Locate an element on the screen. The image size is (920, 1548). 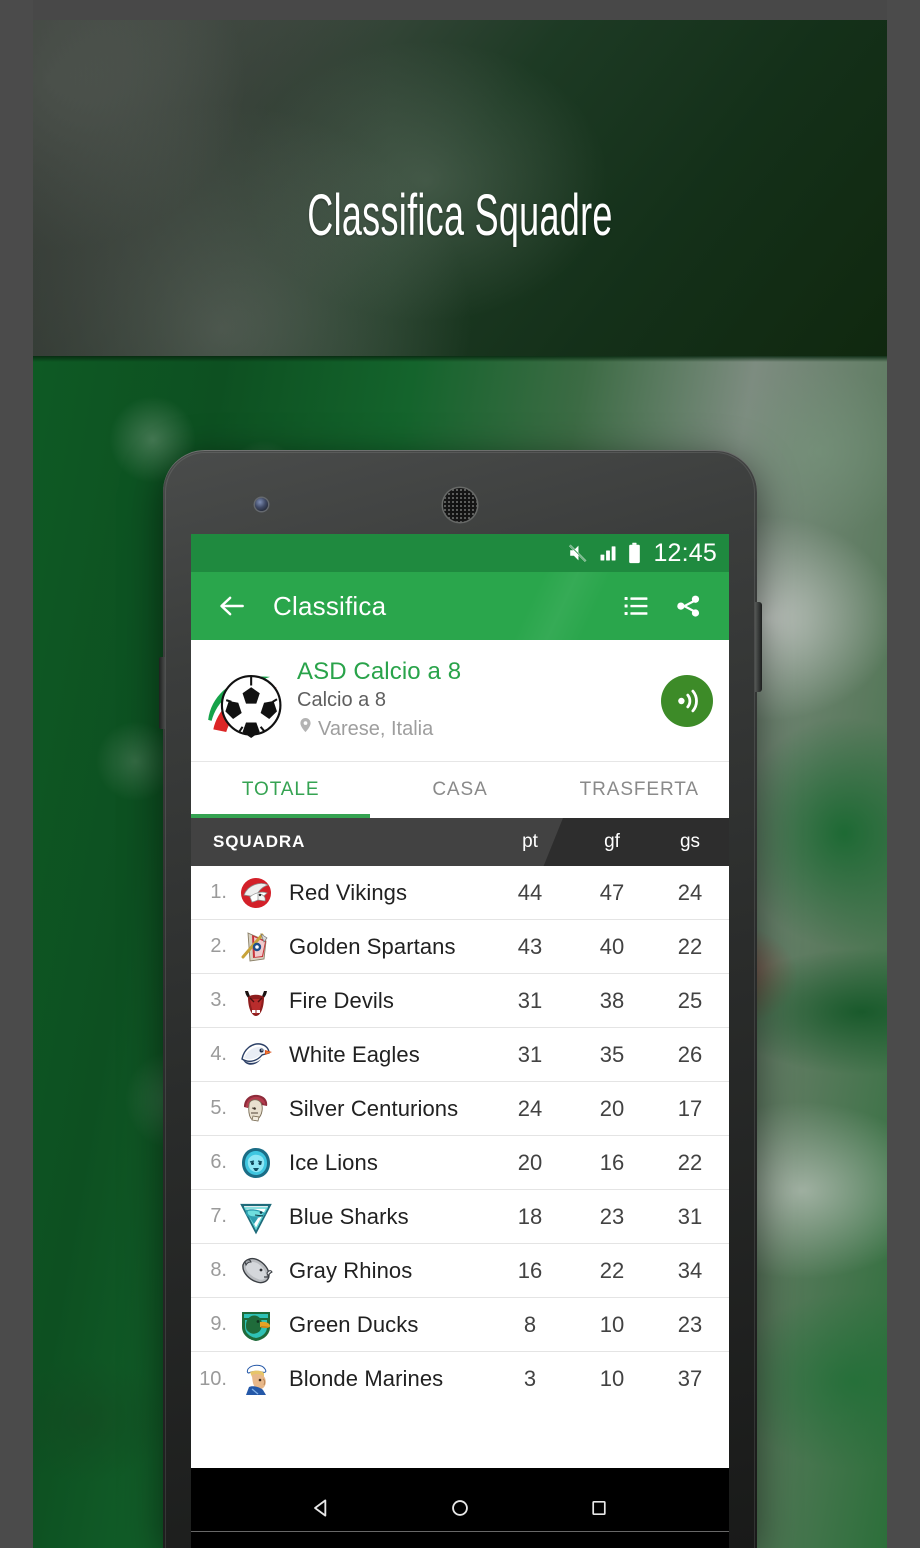
goals-for-cell: 10 is located at coordinates (612, 1378).